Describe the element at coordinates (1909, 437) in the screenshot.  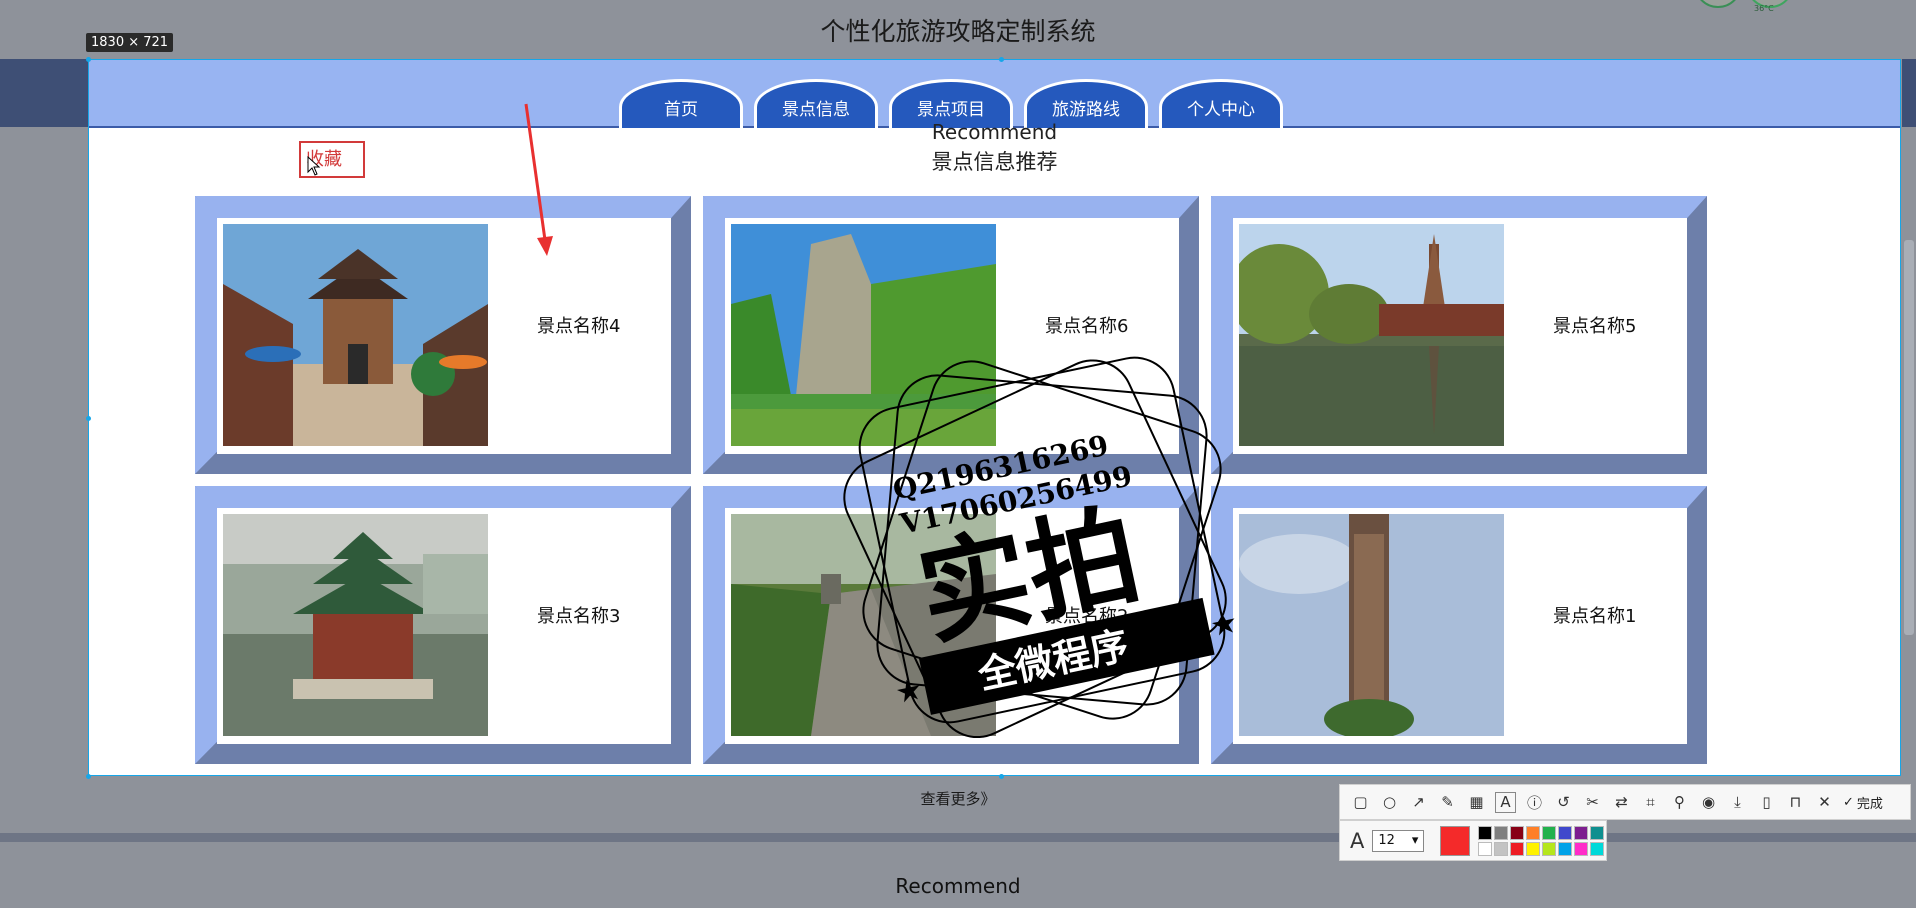
I see `scrollbar-thumb` at that location.